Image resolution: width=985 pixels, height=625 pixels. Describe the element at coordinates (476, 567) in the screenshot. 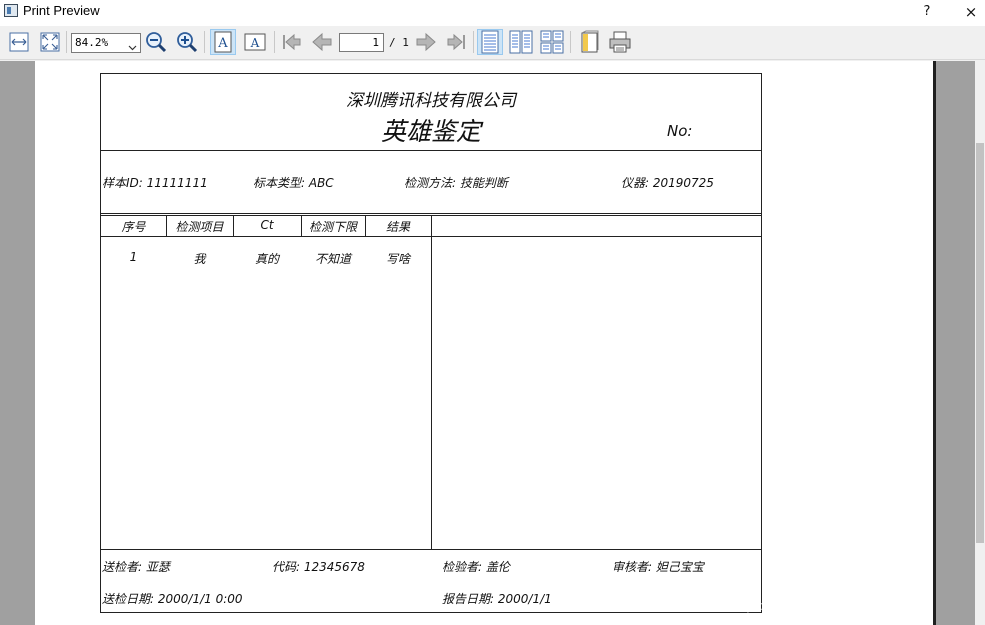

I see `inspector-field: 检验者: 盖伦` at that location.